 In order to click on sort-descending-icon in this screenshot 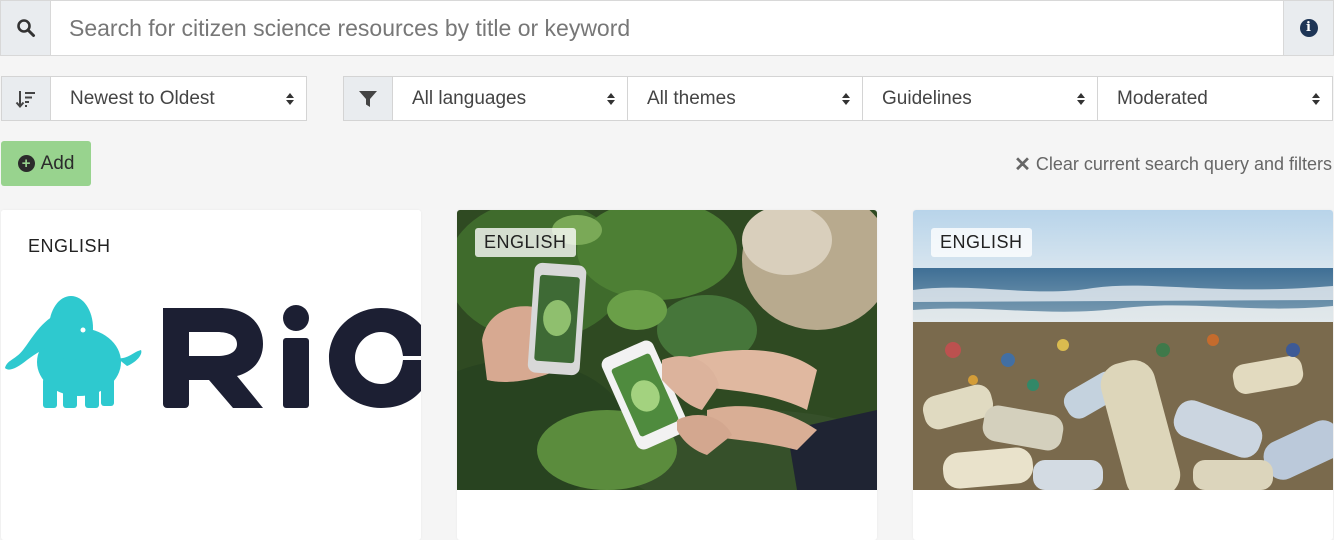, I will do `click(25, 99)`.